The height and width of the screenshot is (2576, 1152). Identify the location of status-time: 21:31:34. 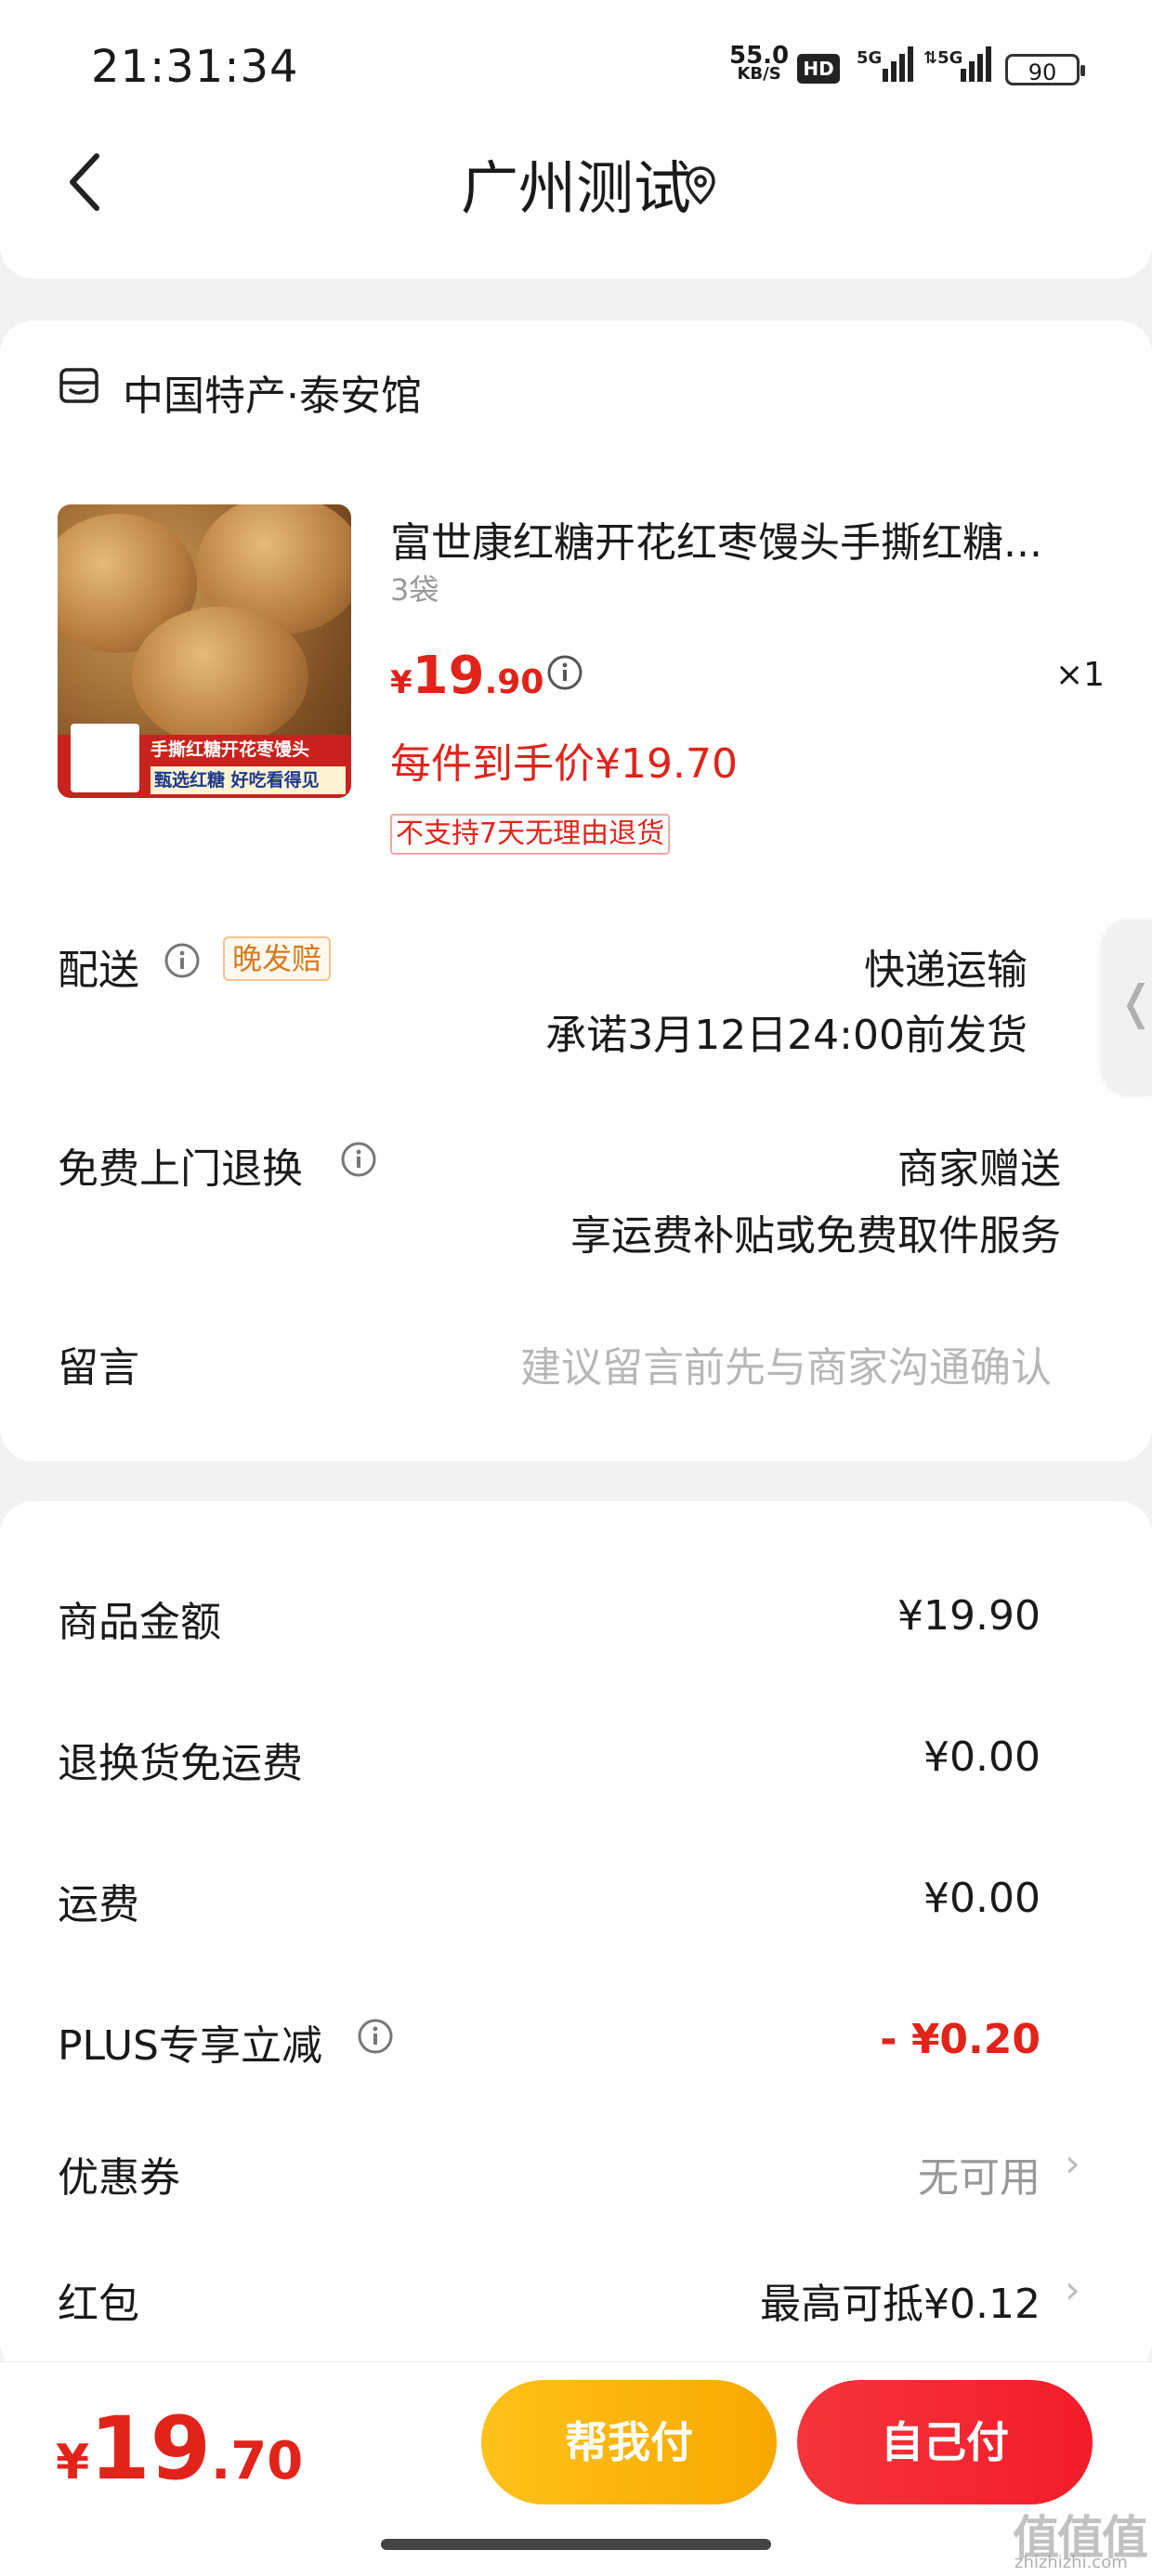
(195, 67).